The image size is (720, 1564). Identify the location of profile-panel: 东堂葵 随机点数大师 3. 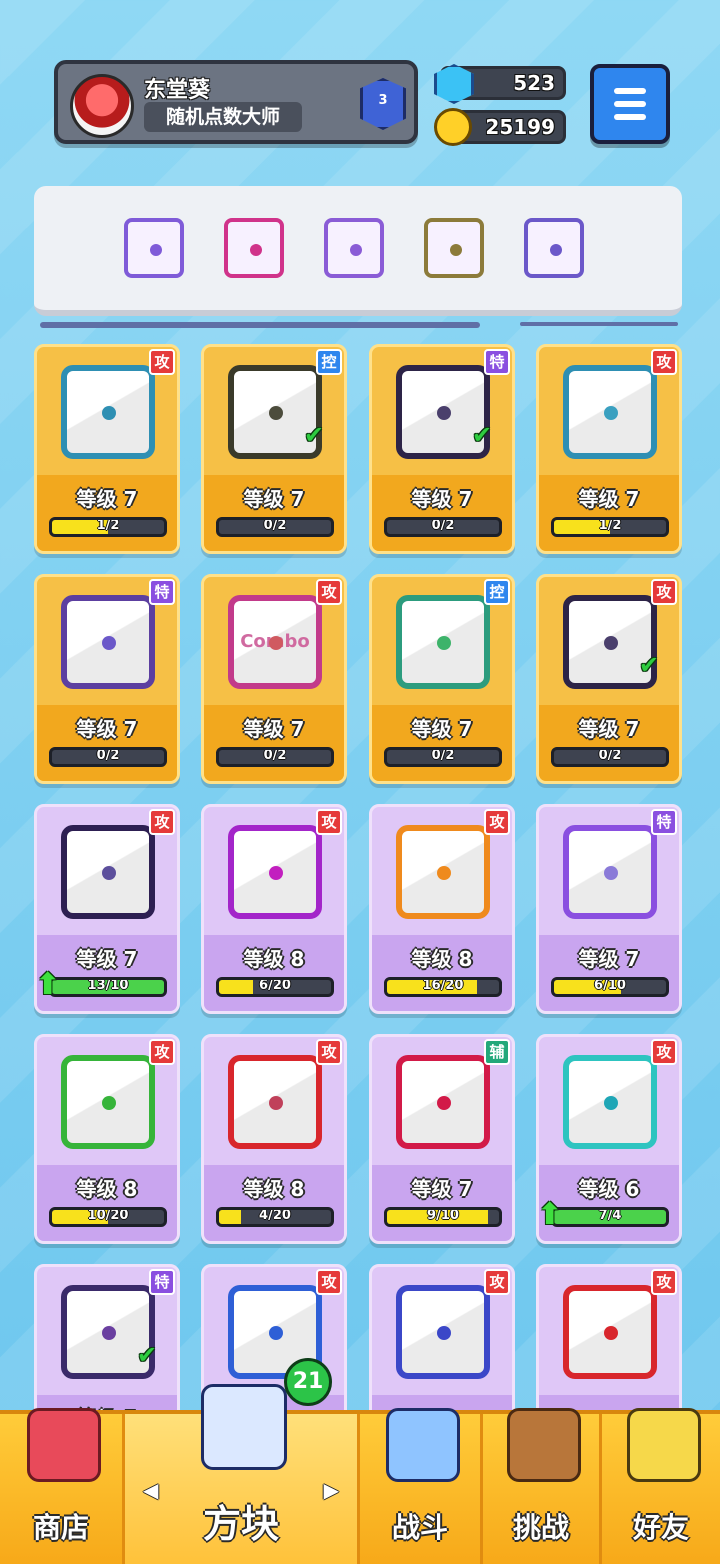
(236, 102).